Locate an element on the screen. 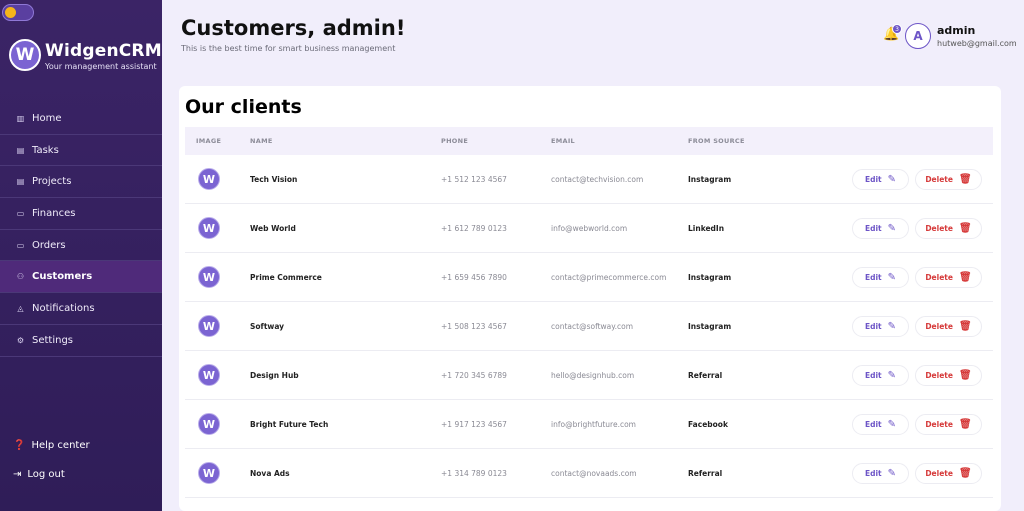 The height and width of the screenshot is (511, 1024). column-header-image: IMAGE is located at coordinates (209, 141).